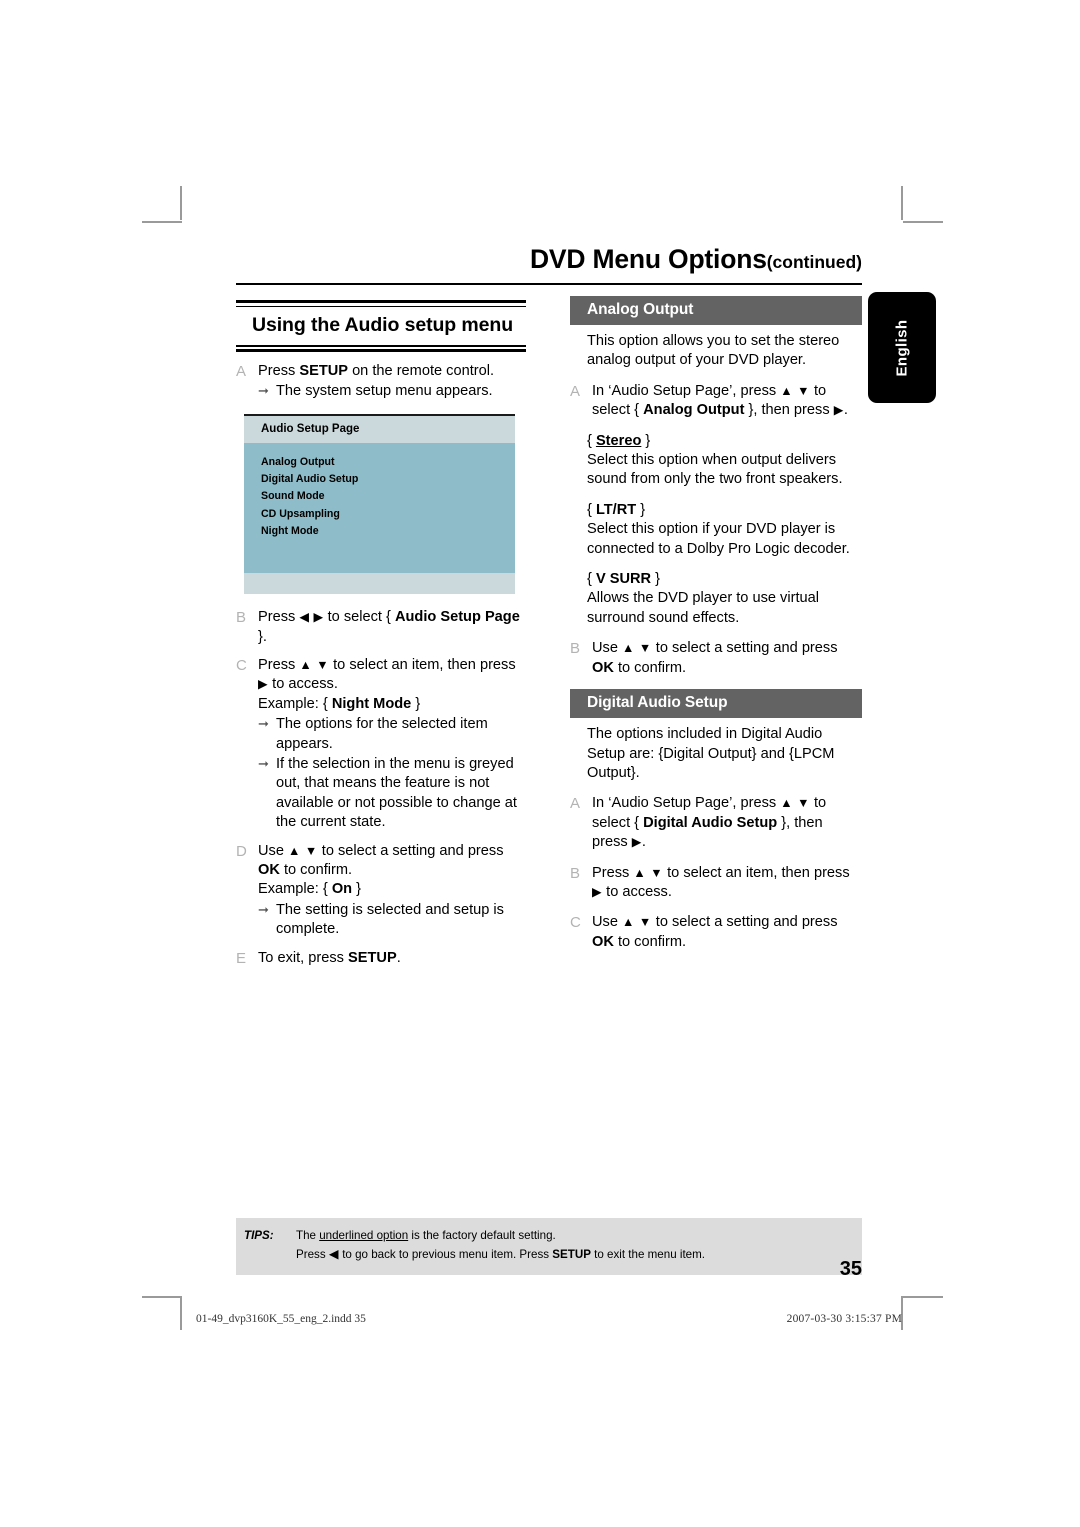  Describe the element at coordinates (259, 1235) in the screenshot. I see `tips-label: TIPS:` at that location.